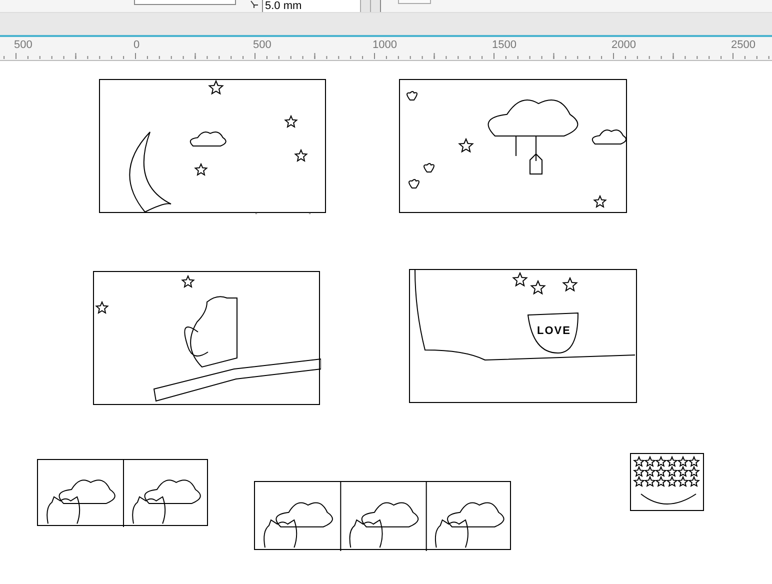 The width and height of the screenshot is (772, 584). I want to click on ruler-label: 1000, so click(384, 45).